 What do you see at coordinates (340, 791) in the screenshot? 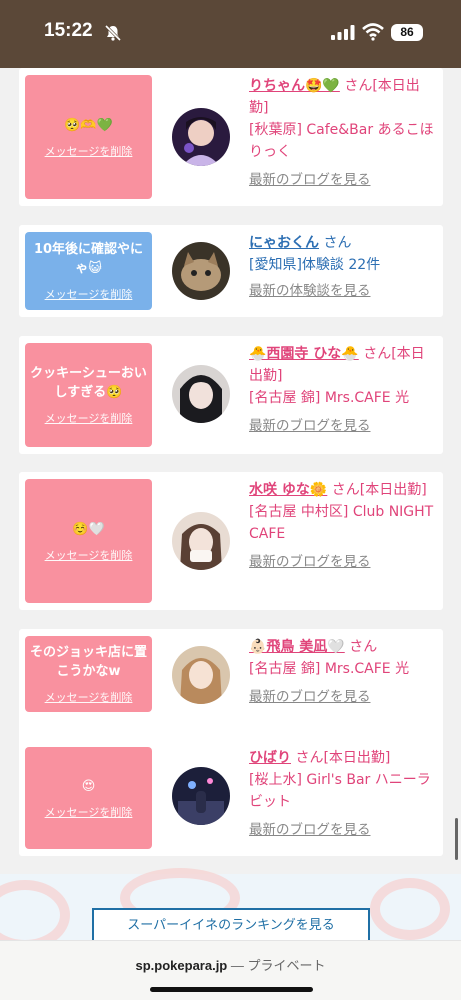
I see `shop-location: [桜上水] Girl's Bar ハニーラビット` at bounding box center [340, 791].